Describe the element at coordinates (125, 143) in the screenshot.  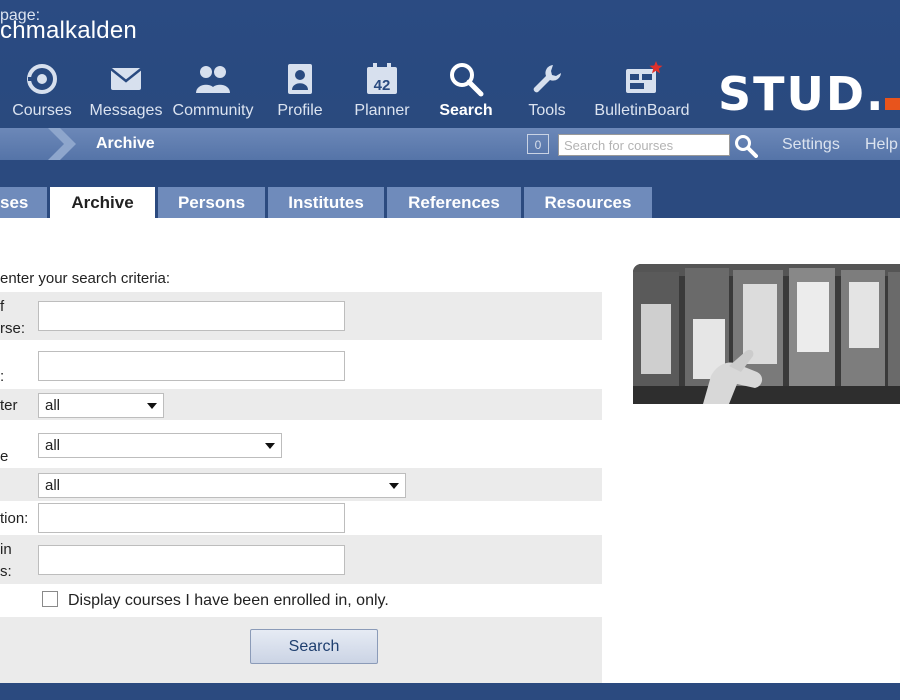
I see `breadcrumb-current: Archive` at that location.